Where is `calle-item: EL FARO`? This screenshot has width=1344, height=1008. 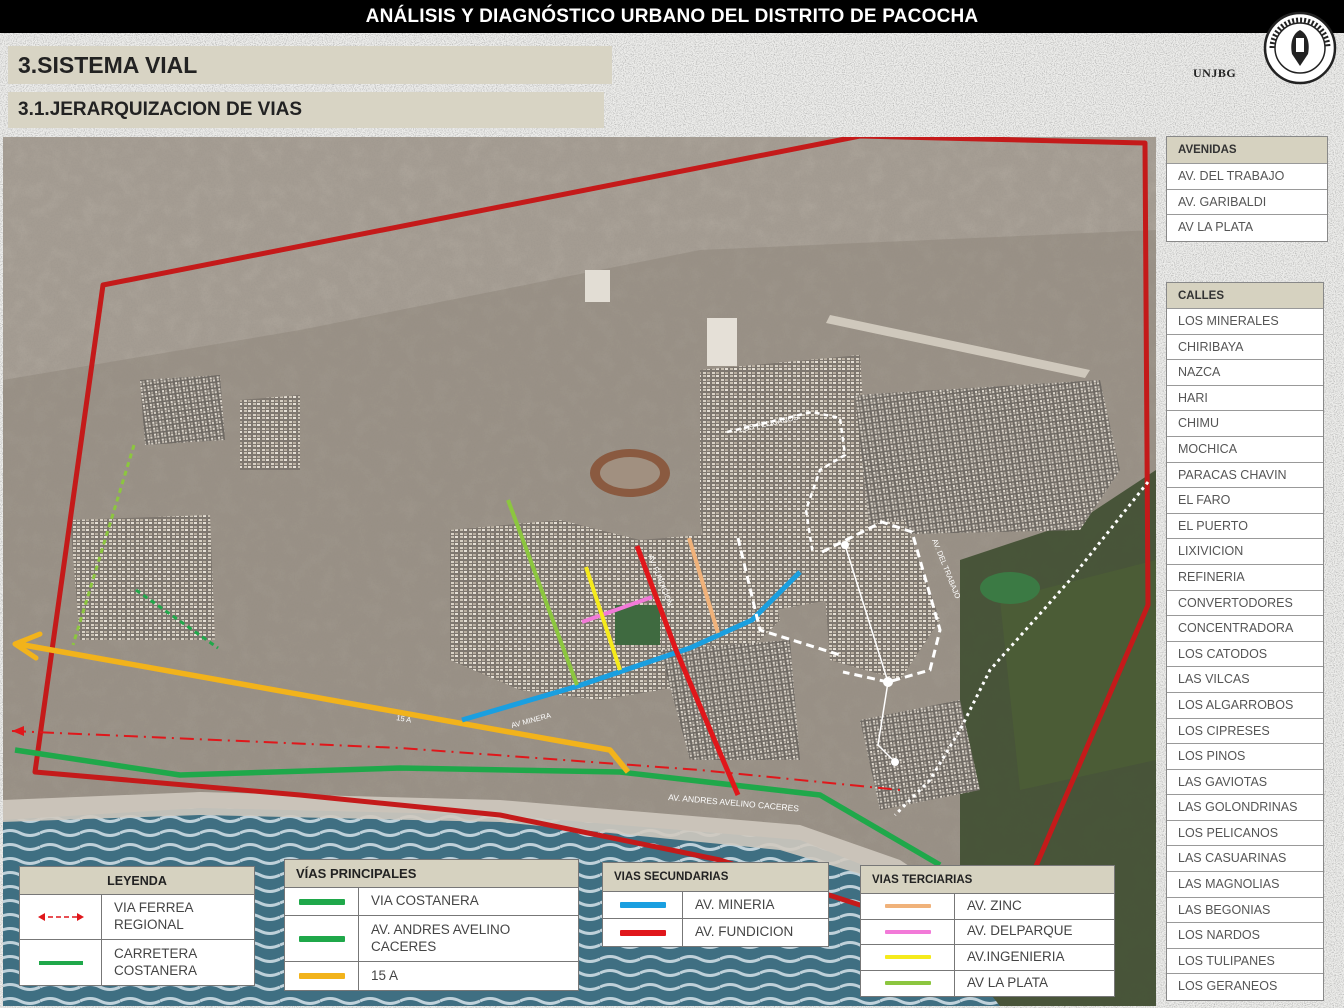 calle-item: EL FARO is located at coordinates (1245, 501).